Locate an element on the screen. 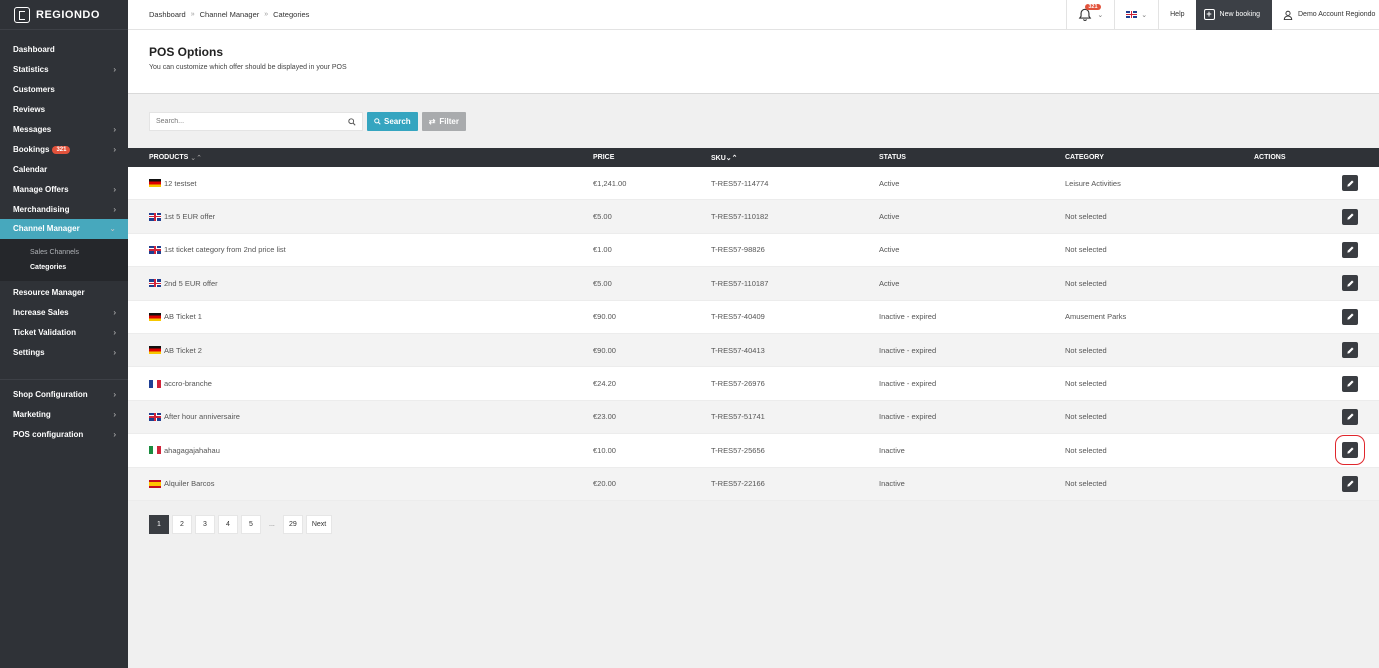 This screenshot has width=1379, height=668. sidebar-item-text: Settings is located at coordinates (29, 353).